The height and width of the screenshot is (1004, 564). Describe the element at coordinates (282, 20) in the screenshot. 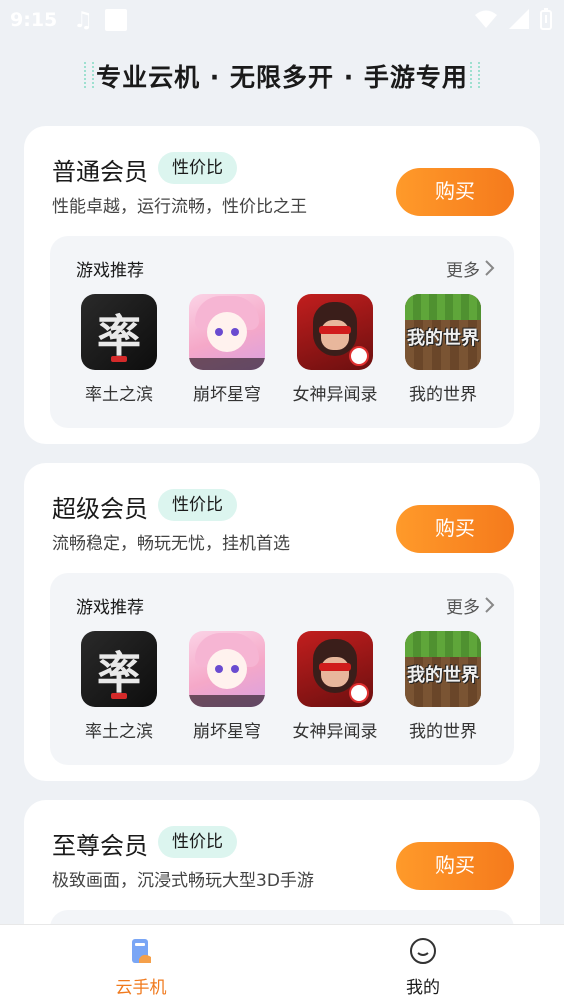

I see `status-bar: 9:15 ♫` at that location.